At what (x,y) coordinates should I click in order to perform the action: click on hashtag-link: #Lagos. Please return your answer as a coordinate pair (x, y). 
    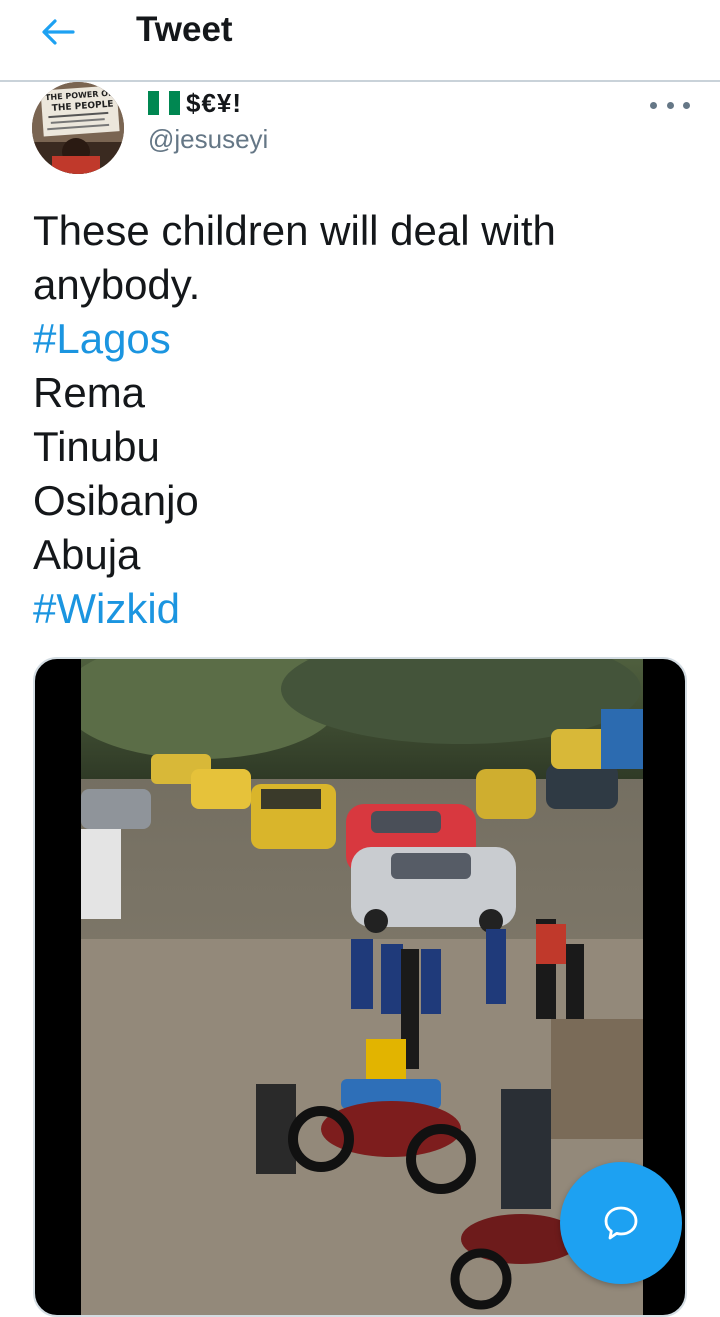
    Looking at the image, I should click on (353, 339).